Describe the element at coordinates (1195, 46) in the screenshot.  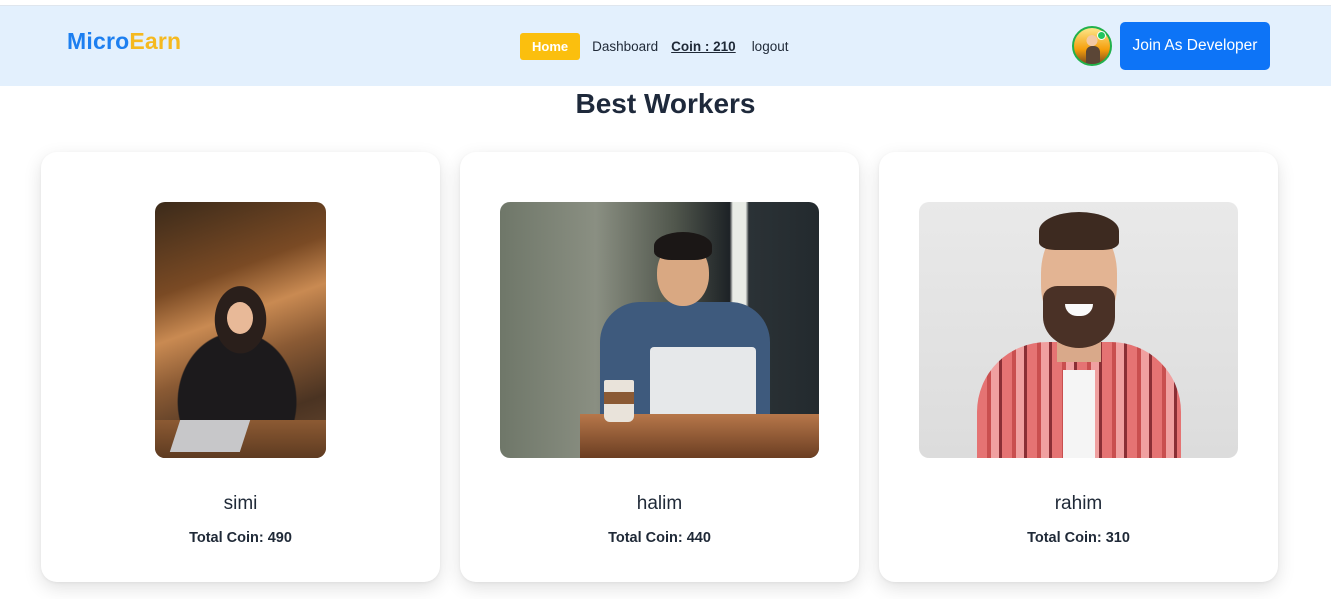
I see `join-as-developer-button: Join As Developer` at that location.